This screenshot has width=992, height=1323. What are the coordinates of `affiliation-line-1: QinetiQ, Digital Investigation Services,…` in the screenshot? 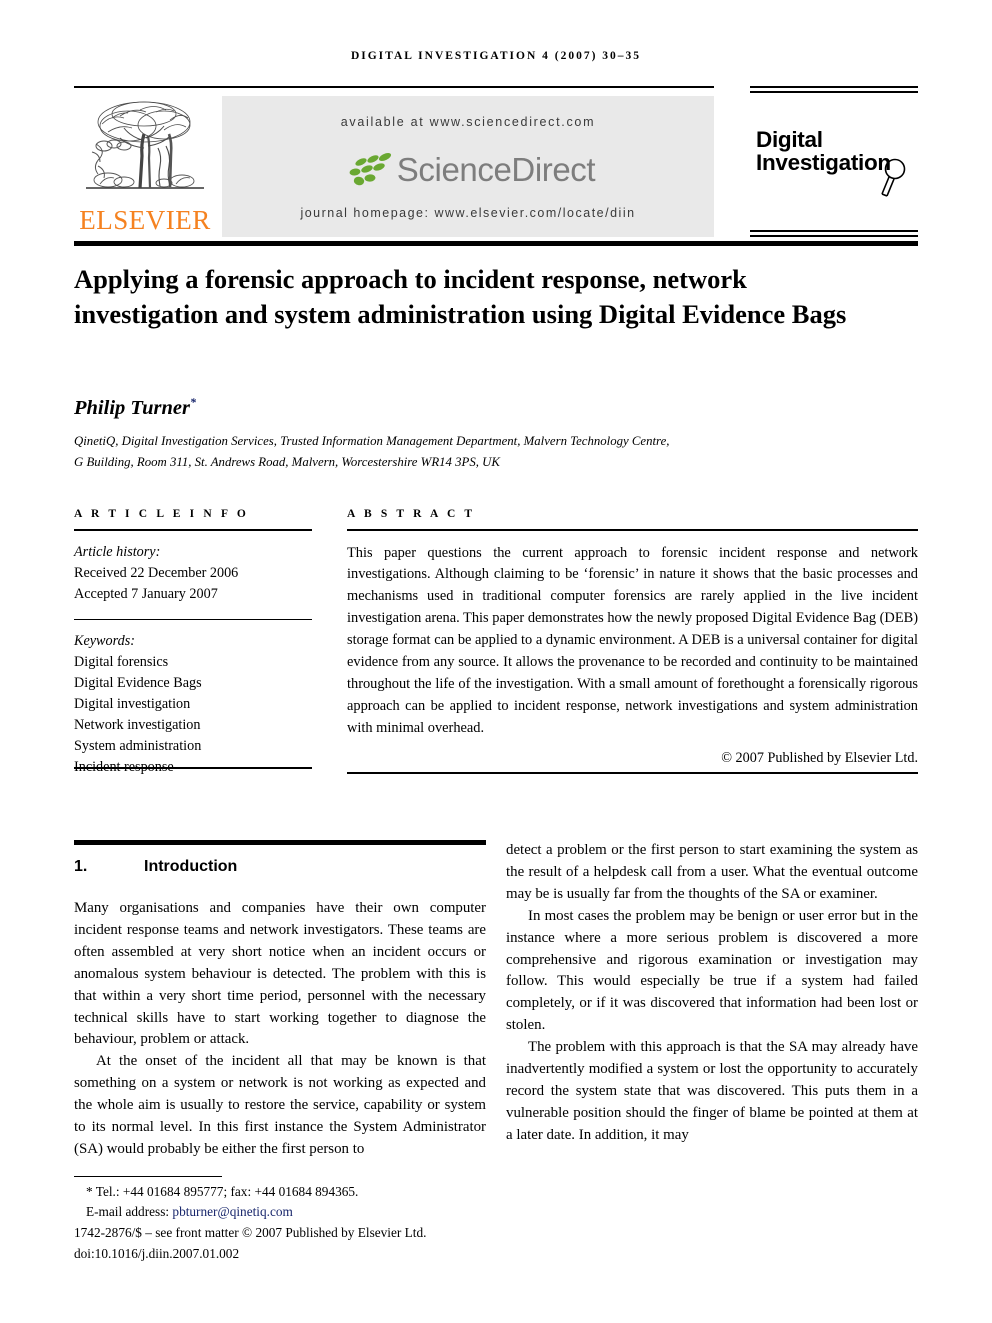 It's located at (372, 441).